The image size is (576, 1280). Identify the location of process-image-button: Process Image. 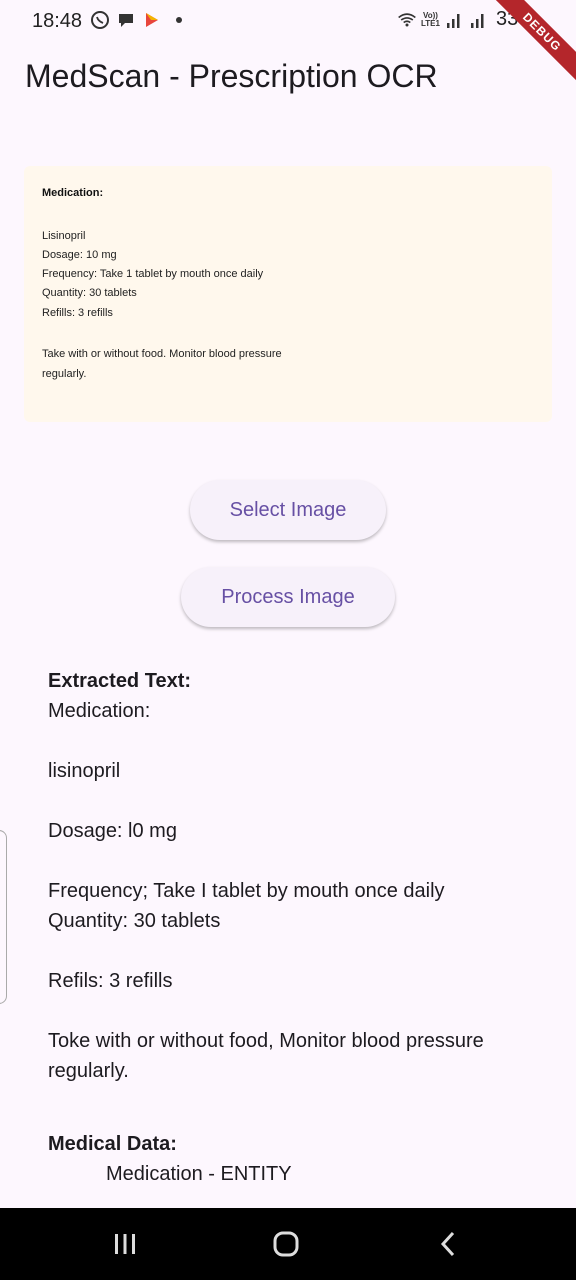
(288, 597).